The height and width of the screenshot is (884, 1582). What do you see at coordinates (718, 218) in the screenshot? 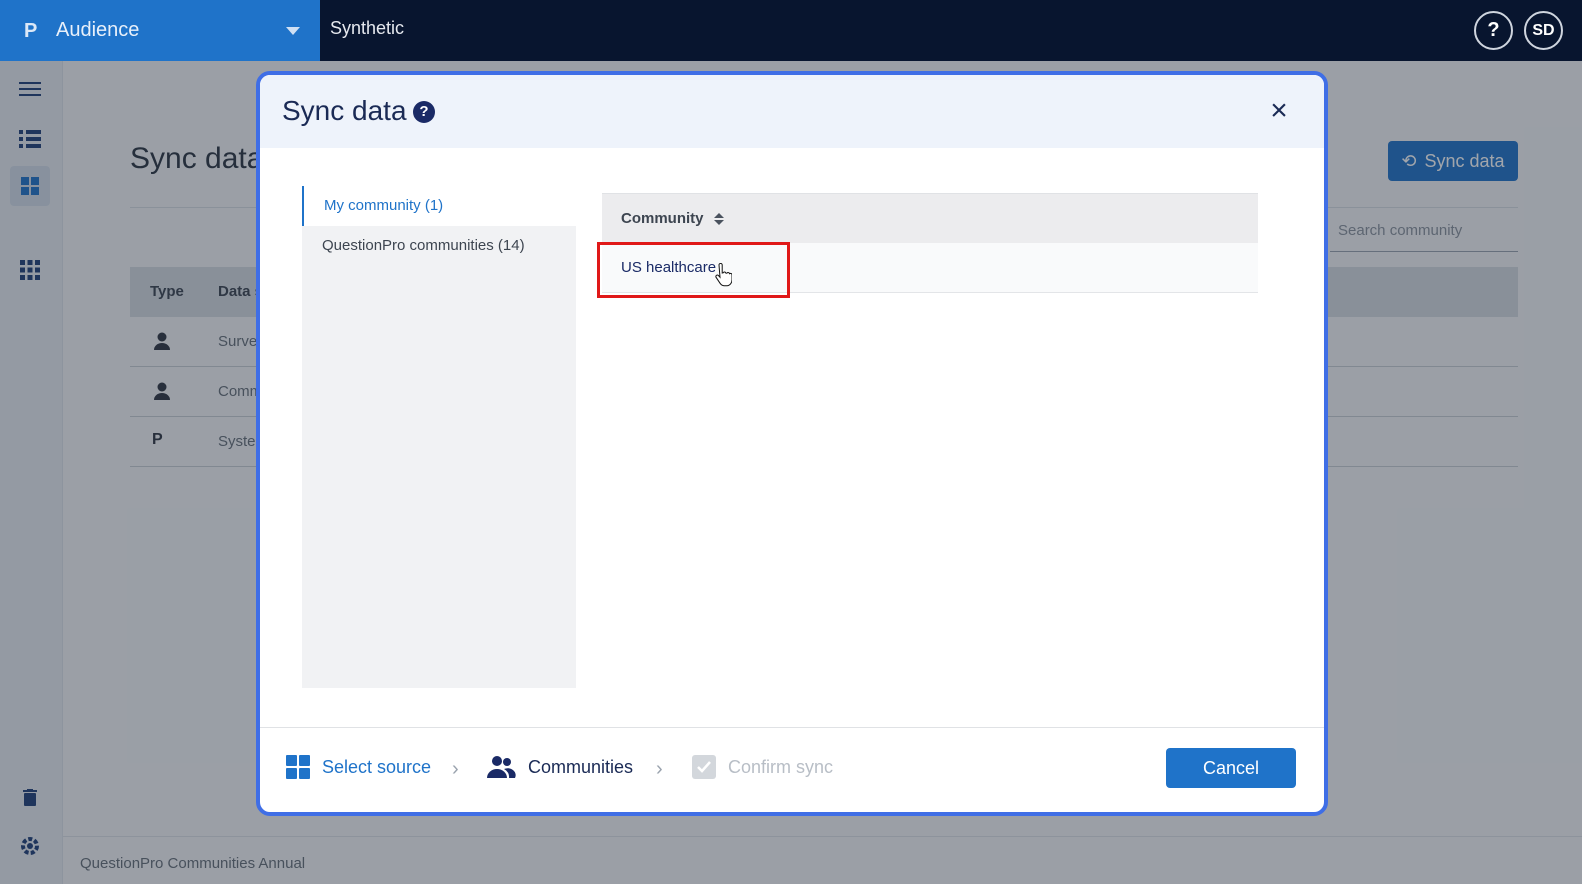
I see `sort-icon` at bounding box center [718, 218].